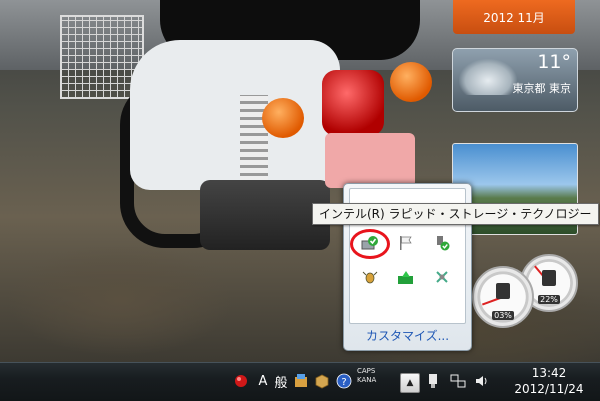 The image size is (600, 401). What do you see at coordinates (241, 381) in the screenshot?
I see `ime-pad-icon` at bounding box center [241, 381].